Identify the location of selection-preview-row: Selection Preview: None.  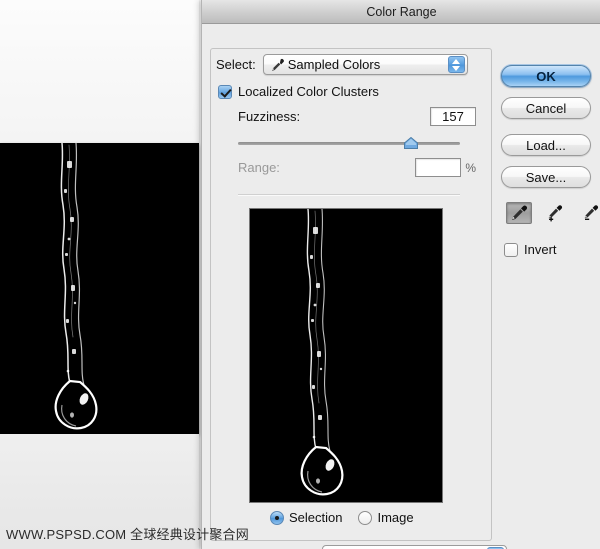
(358, 547).